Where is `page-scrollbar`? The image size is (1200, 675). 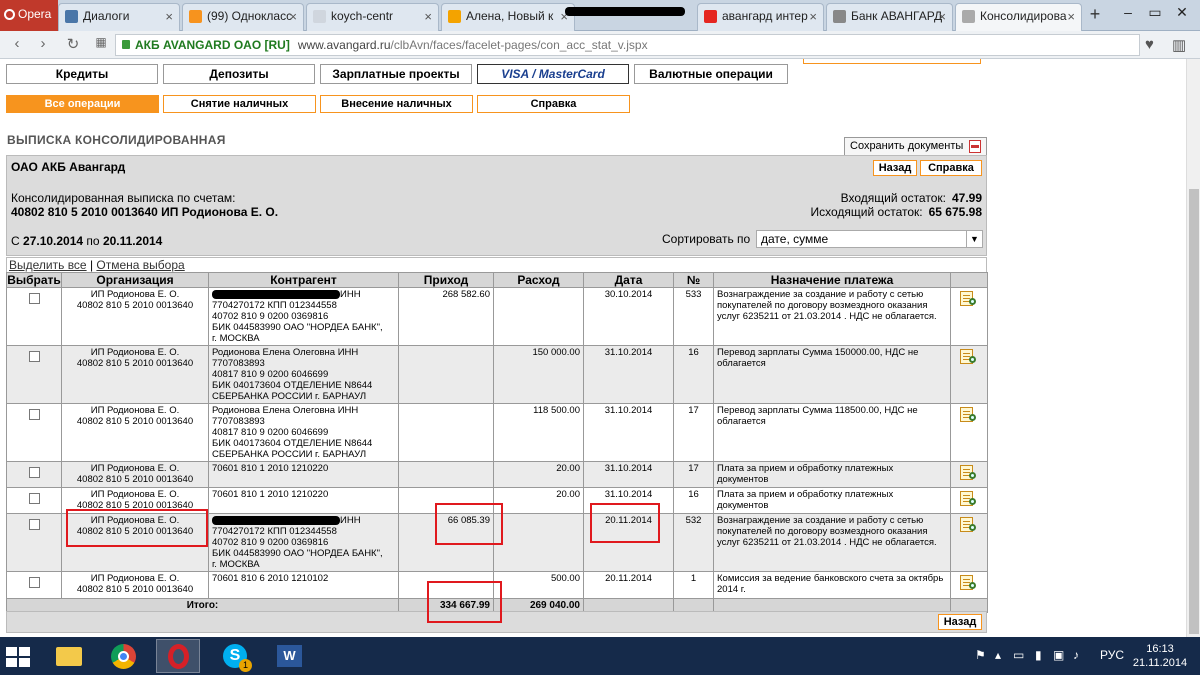
page-scrollbar is located at coordinates (1193, 348).